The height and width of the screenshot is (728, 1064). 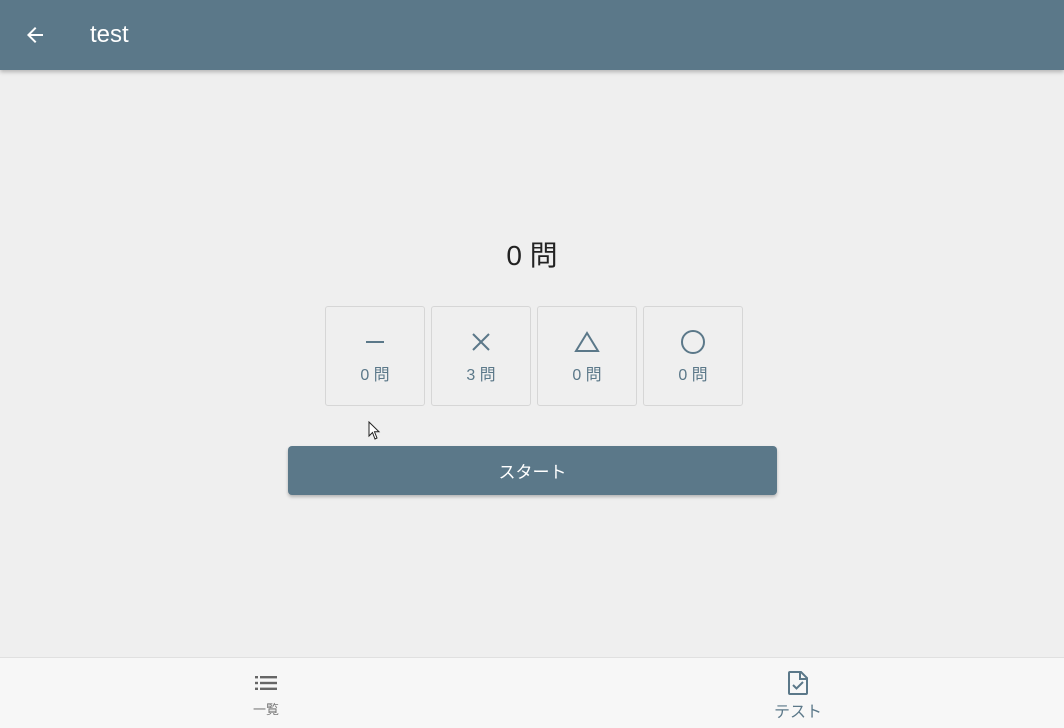 What do you see at coordinates (481, 375) in the screenshot?
I see `card-count: 3 問` at bounding box center [481, 375].